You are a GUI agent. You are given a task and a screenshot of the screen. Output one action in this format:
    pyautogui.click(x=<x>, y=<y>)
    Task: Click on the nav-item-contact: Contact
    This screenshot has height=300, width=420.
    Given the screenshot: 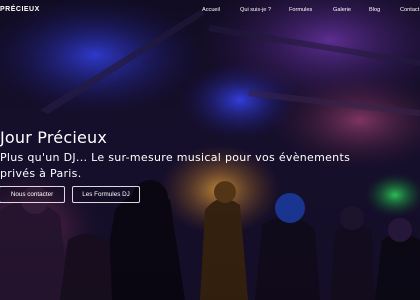 What is the action you would take?
    pyautogui.click(x=409, y=10)
    